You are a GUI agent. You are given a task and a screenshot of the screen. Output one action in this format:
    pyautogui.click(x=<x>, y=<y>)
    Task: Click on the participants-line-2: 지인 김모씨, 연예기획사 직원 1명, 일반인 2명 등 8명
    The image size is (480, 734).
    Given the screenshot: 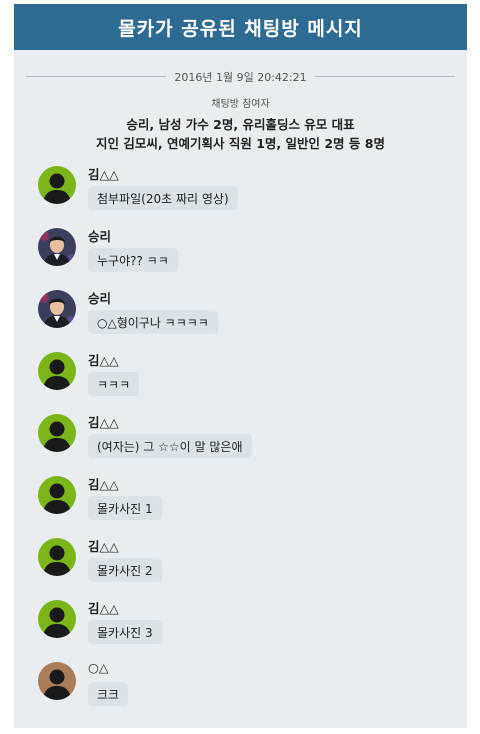 What is the action you would take?
    pyautogui.click(x=240, y=143)
    